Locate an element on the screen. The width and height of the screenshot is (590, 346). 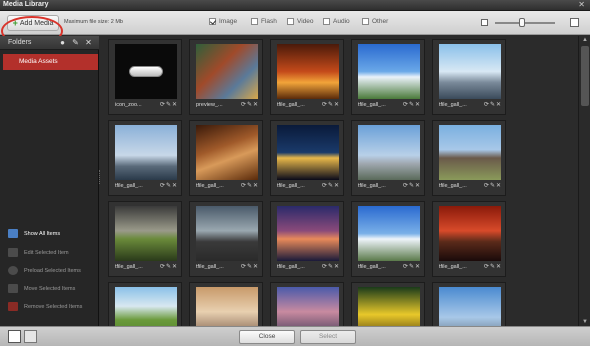
move-selected-items-action: Move Selected Items is located at coordinates (41, 288).